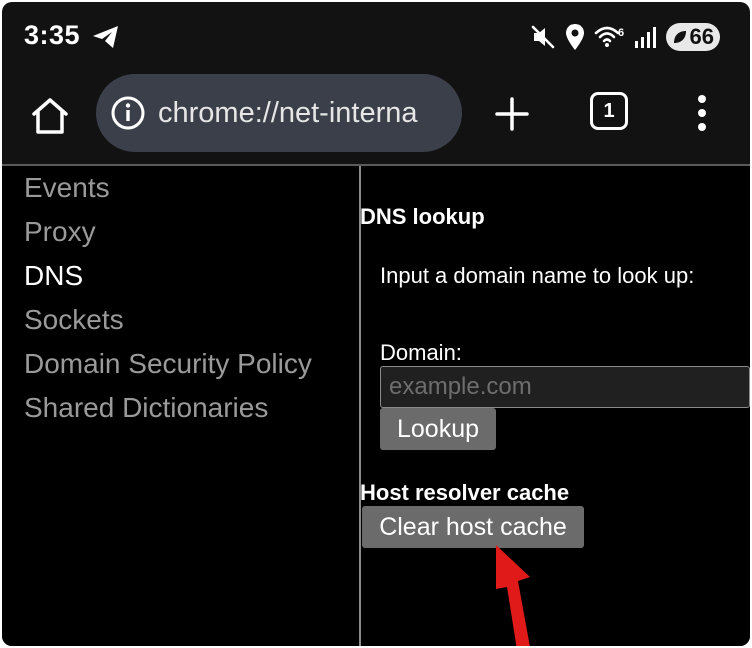  What do you see at coordinates (421, 352) in the screenshot?
I see `domain-label: Domain:` at bounding box center [421, 352].